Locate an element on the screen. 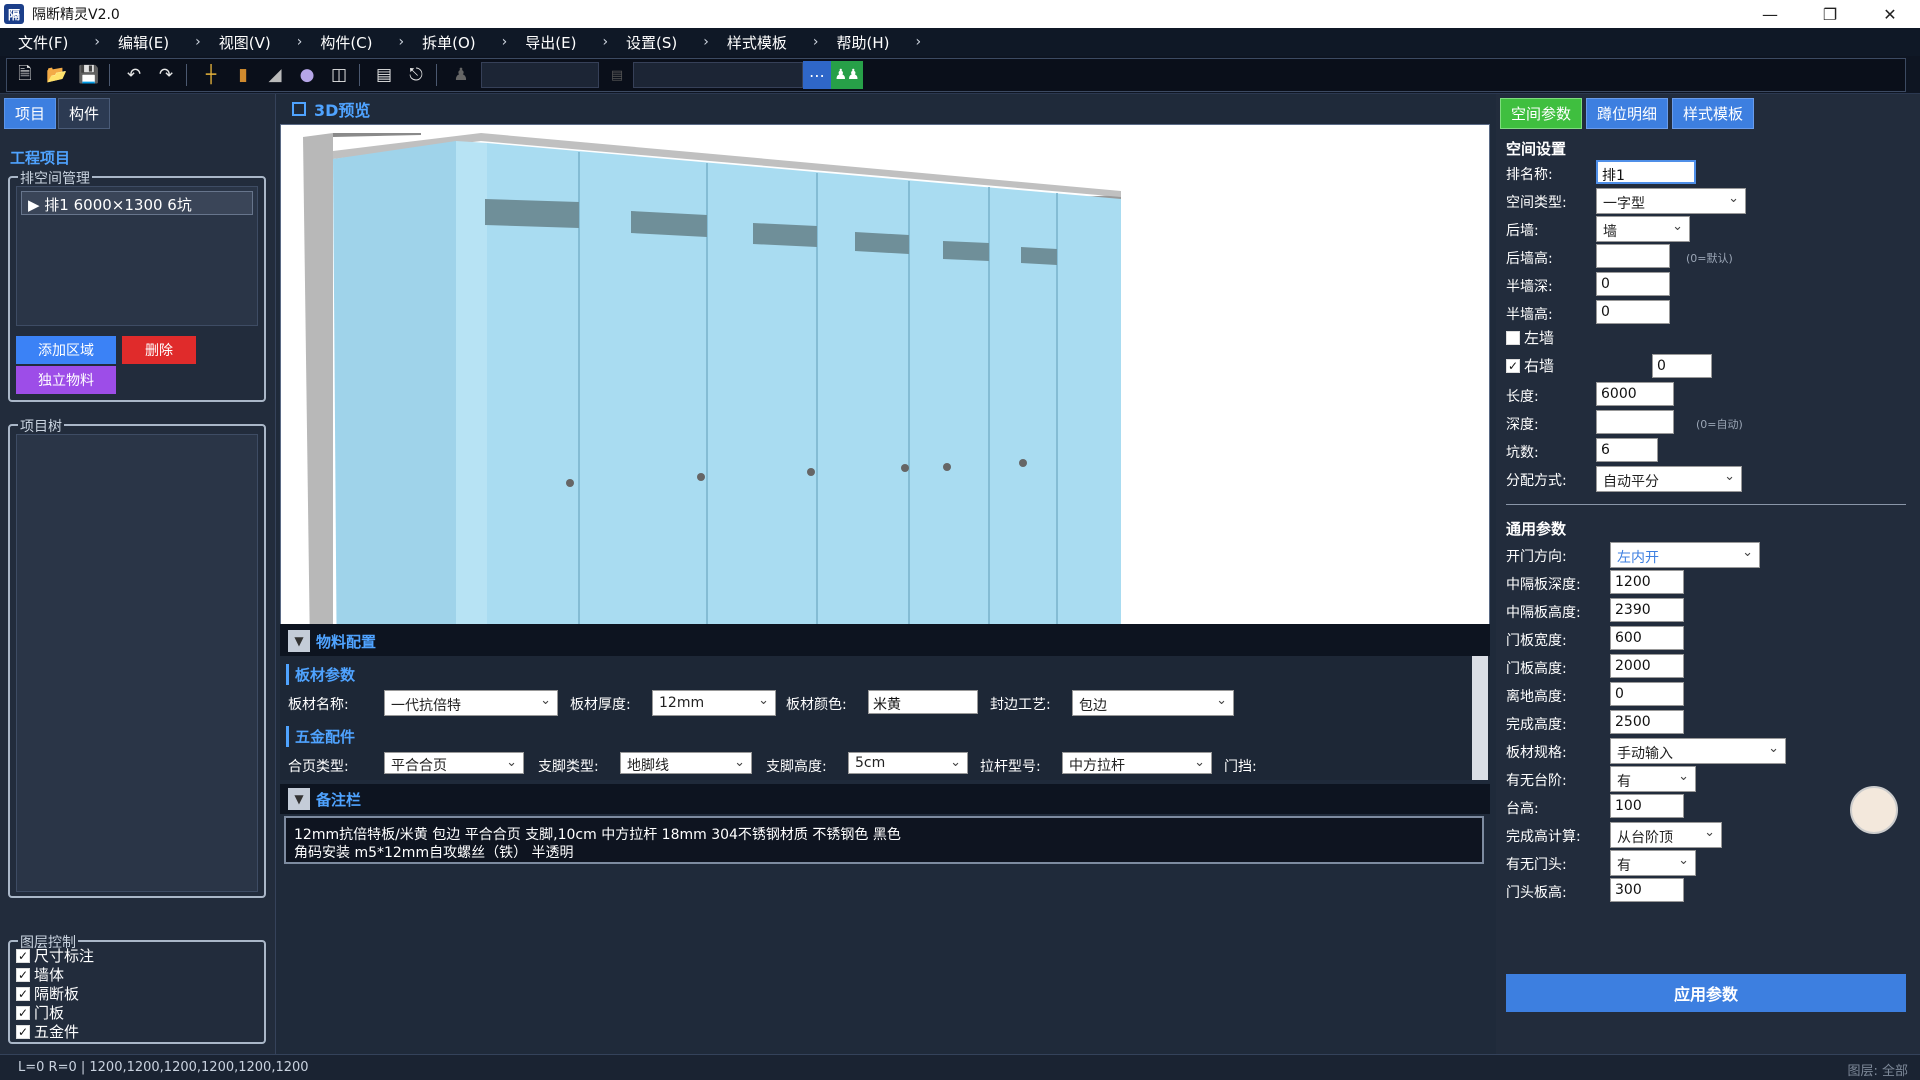 This screenshot has width=1920, height=1080. notes-line: 角码安装 m5*12mm自攻螺丝（铁） 半透明 is located at coordinates (434, 853).